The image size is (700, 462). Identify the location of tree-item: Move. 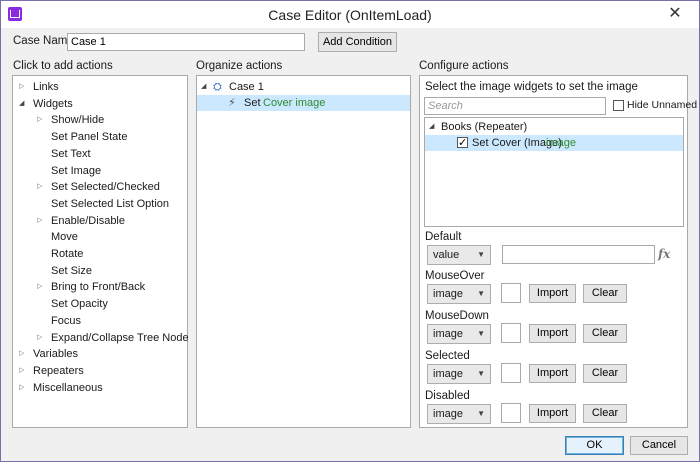
(100, 237).